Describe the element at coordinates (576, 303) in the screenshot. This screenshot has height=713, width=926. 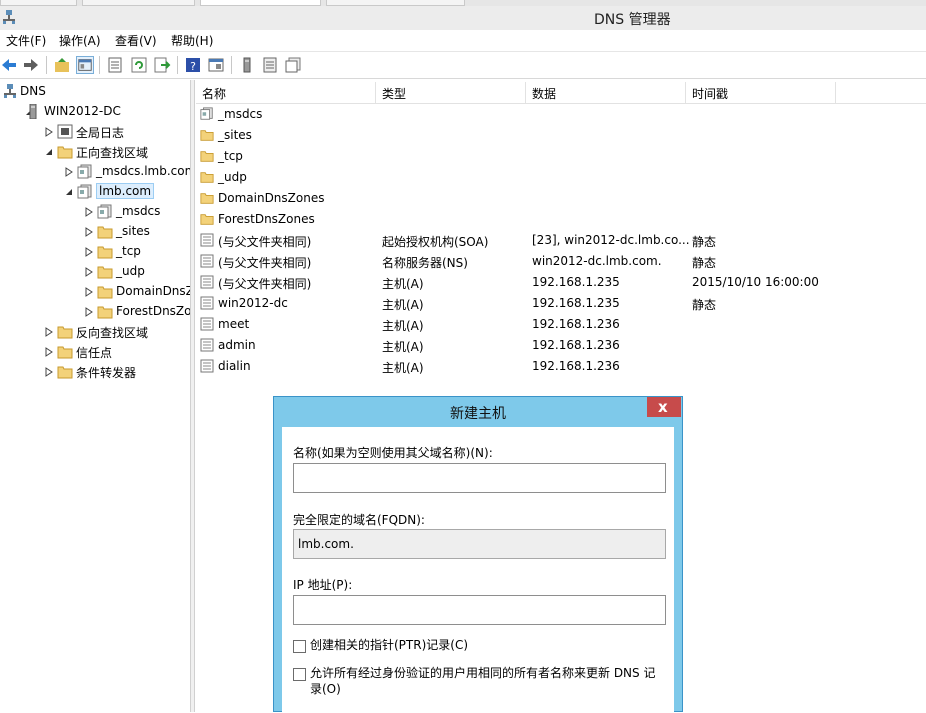
I see `cell-data: 192.168.1.235` at that location.